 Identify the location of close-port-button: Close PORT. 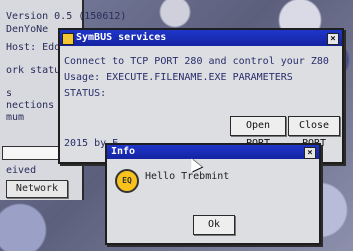
(314, 132).